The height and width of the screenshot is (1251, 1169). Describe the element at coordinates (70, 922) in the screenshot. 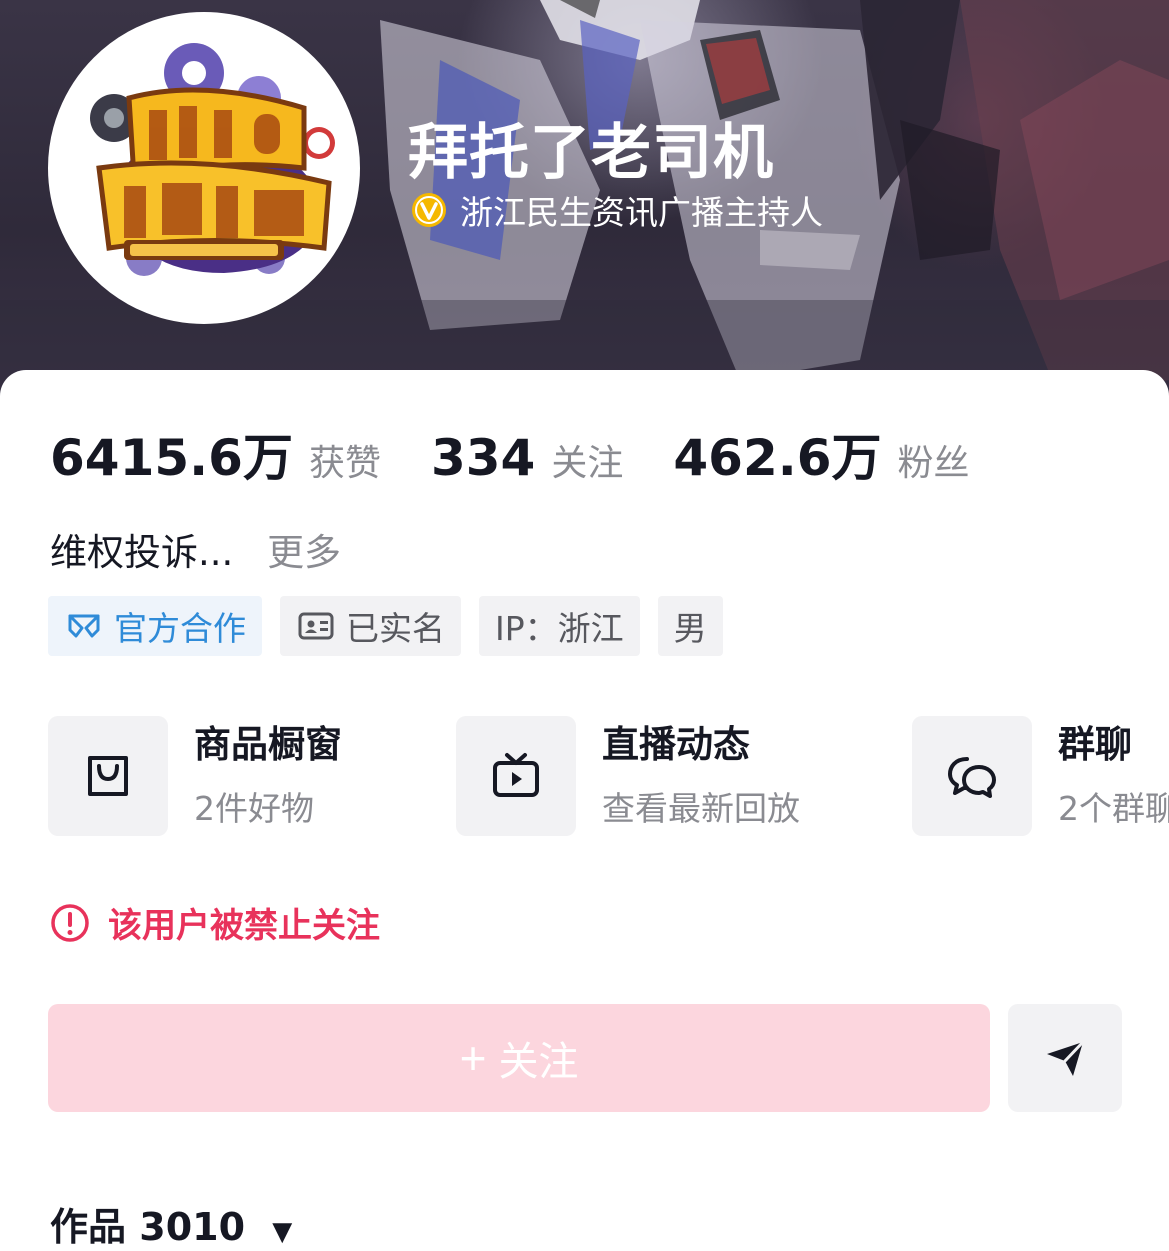

I see `warning-circle-icon` at that location.